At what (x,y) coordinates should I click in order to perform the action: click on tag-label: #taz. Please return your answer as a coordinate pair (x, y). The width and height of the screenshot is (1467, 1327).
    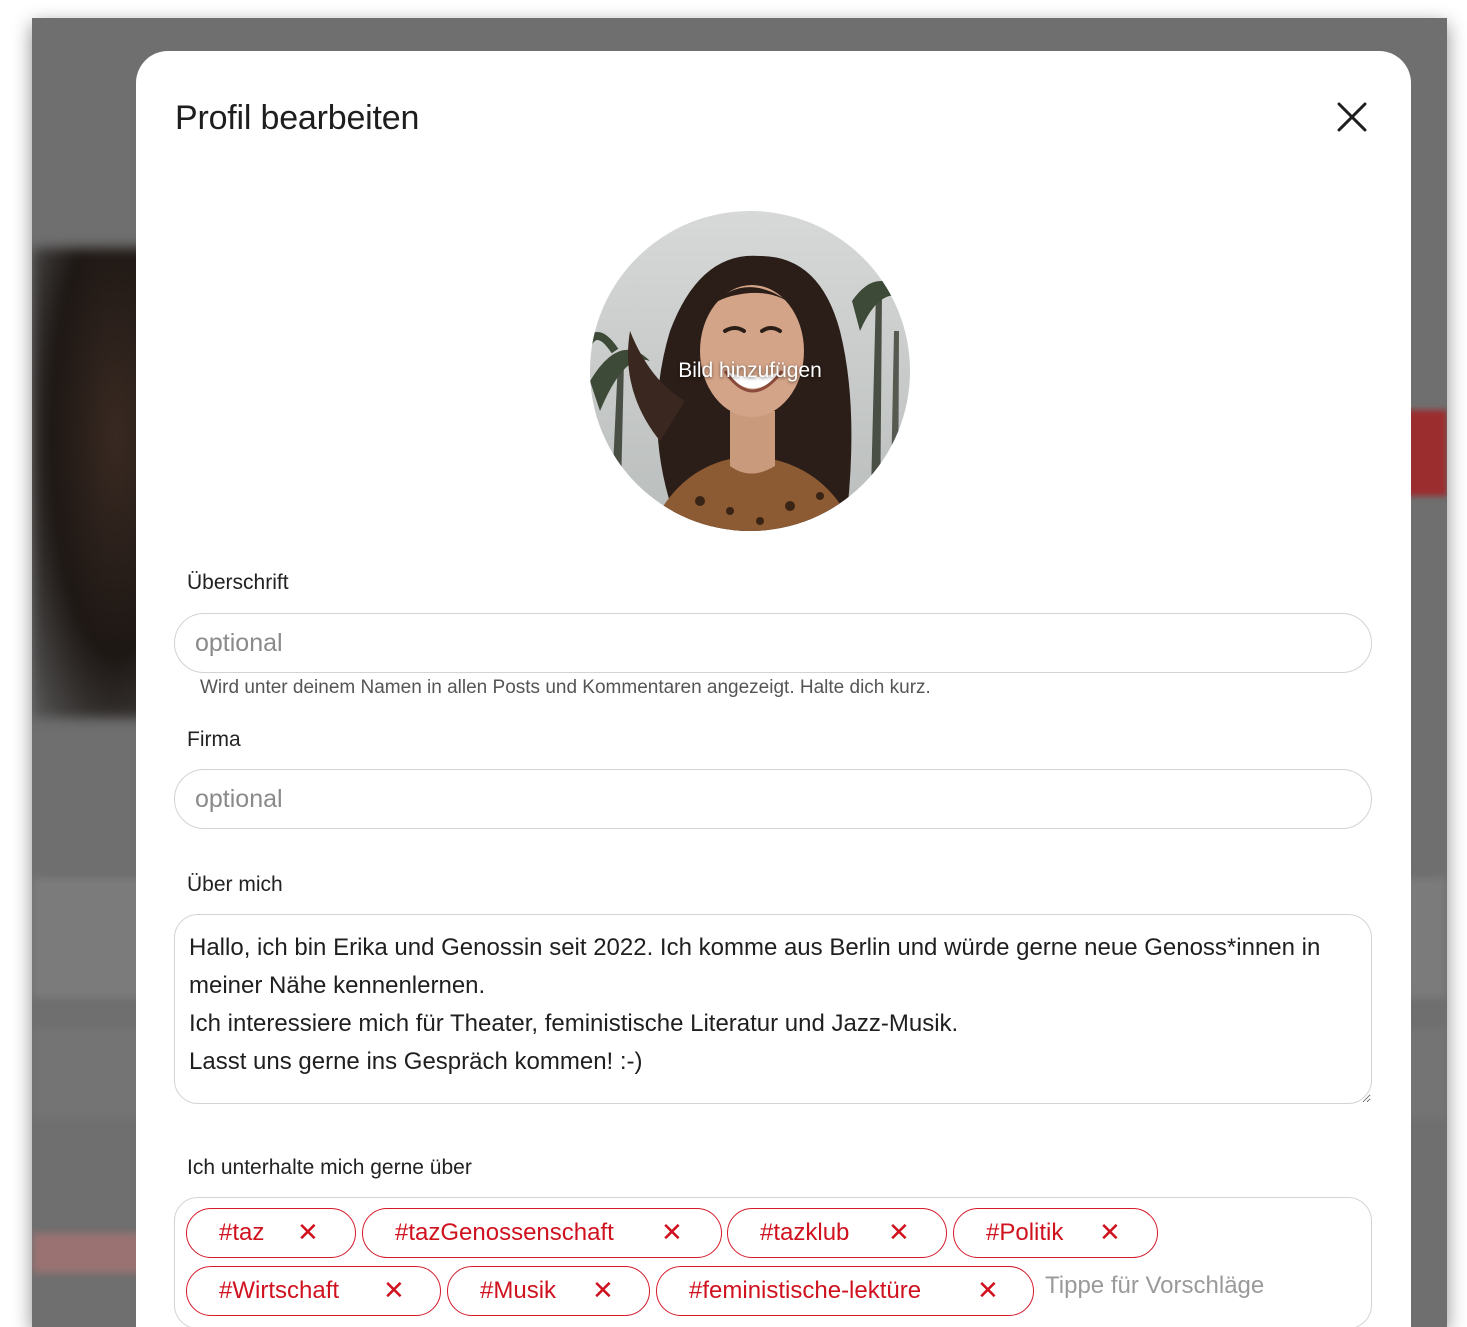
    Looking at the image, I should click on (242, 1232).